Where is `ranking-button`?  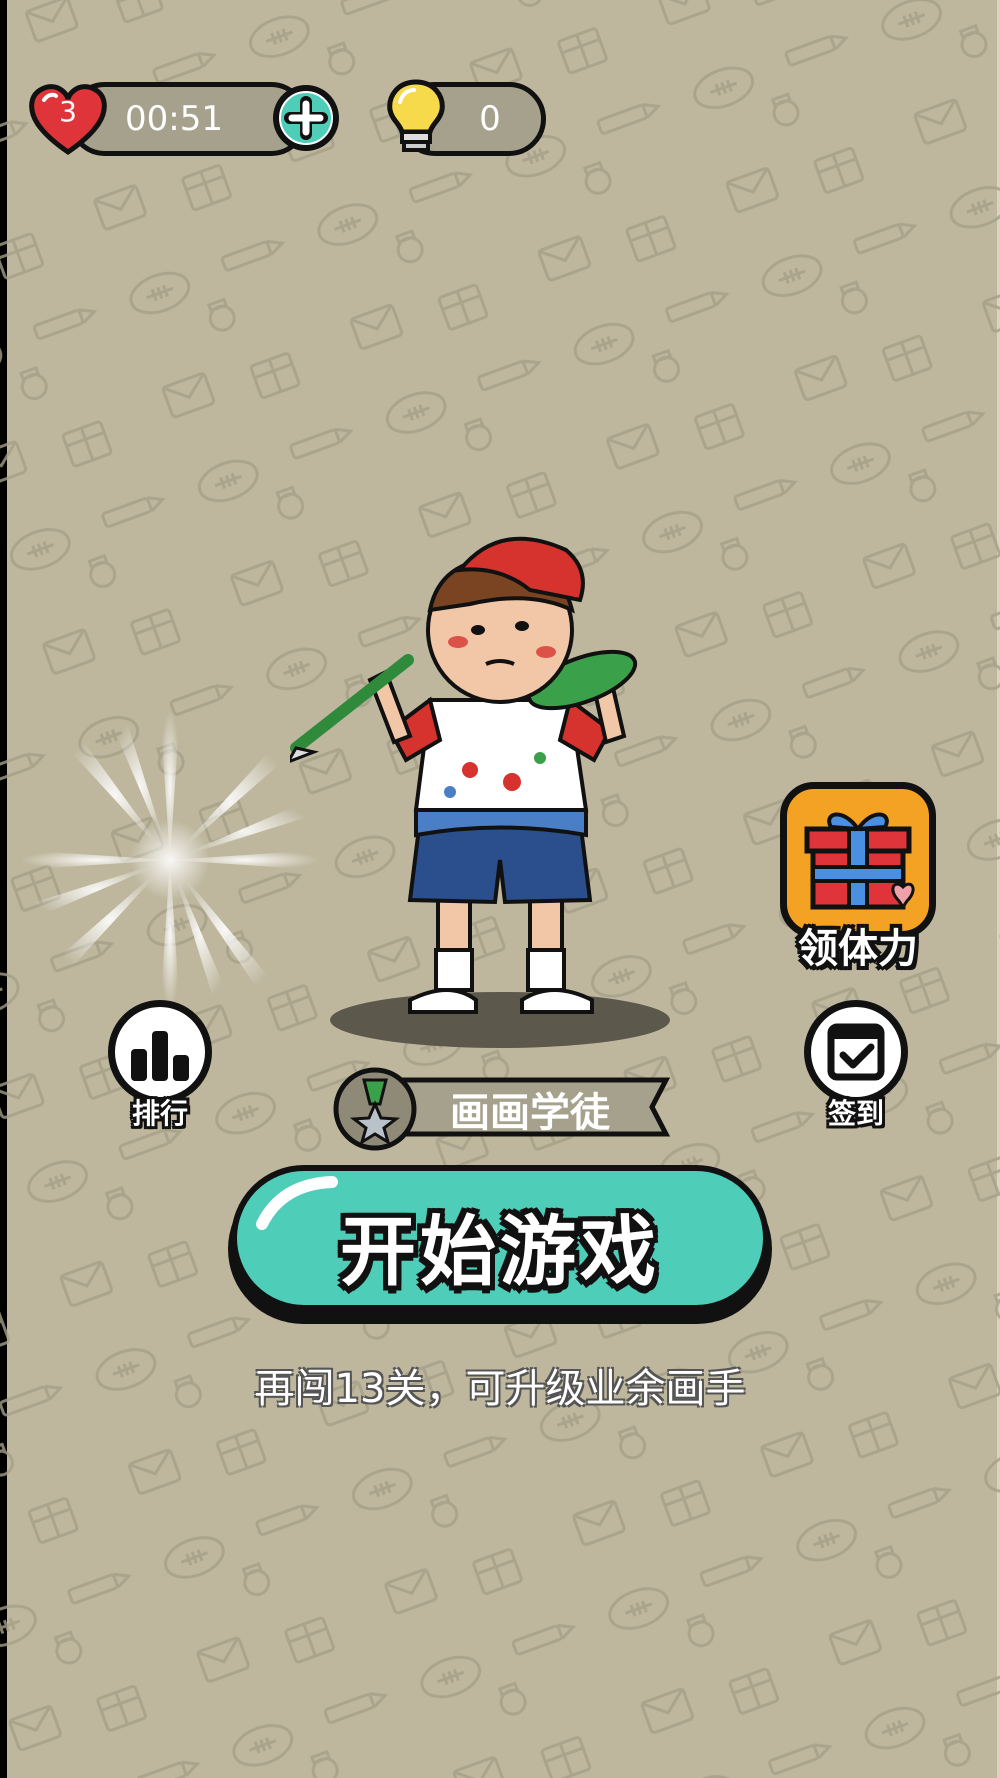
ranking-button is located at coordinates (160, 1052).